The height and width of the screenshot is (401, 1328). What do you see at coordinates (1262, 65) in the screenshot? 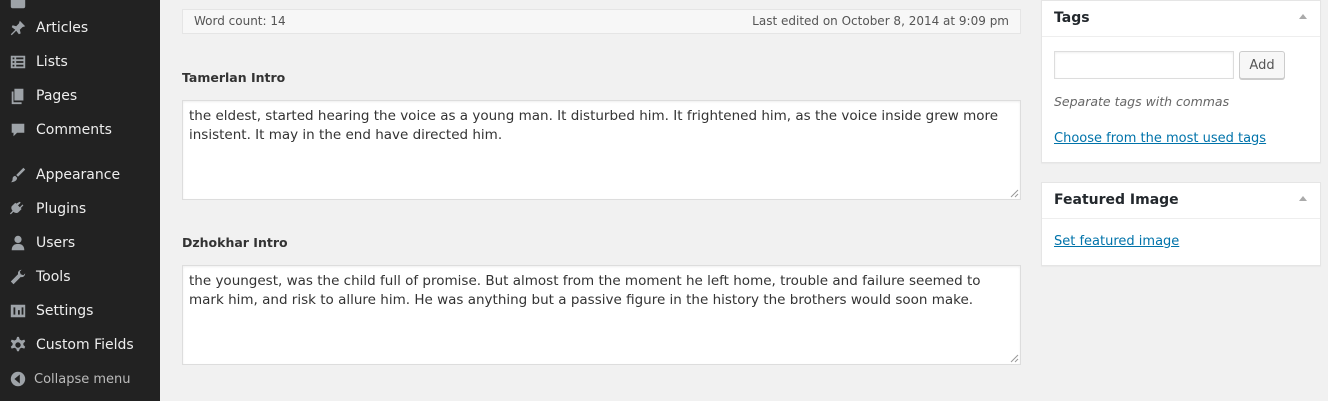
I see `add-tag-button: Add` at bounding box center [1262, 65].